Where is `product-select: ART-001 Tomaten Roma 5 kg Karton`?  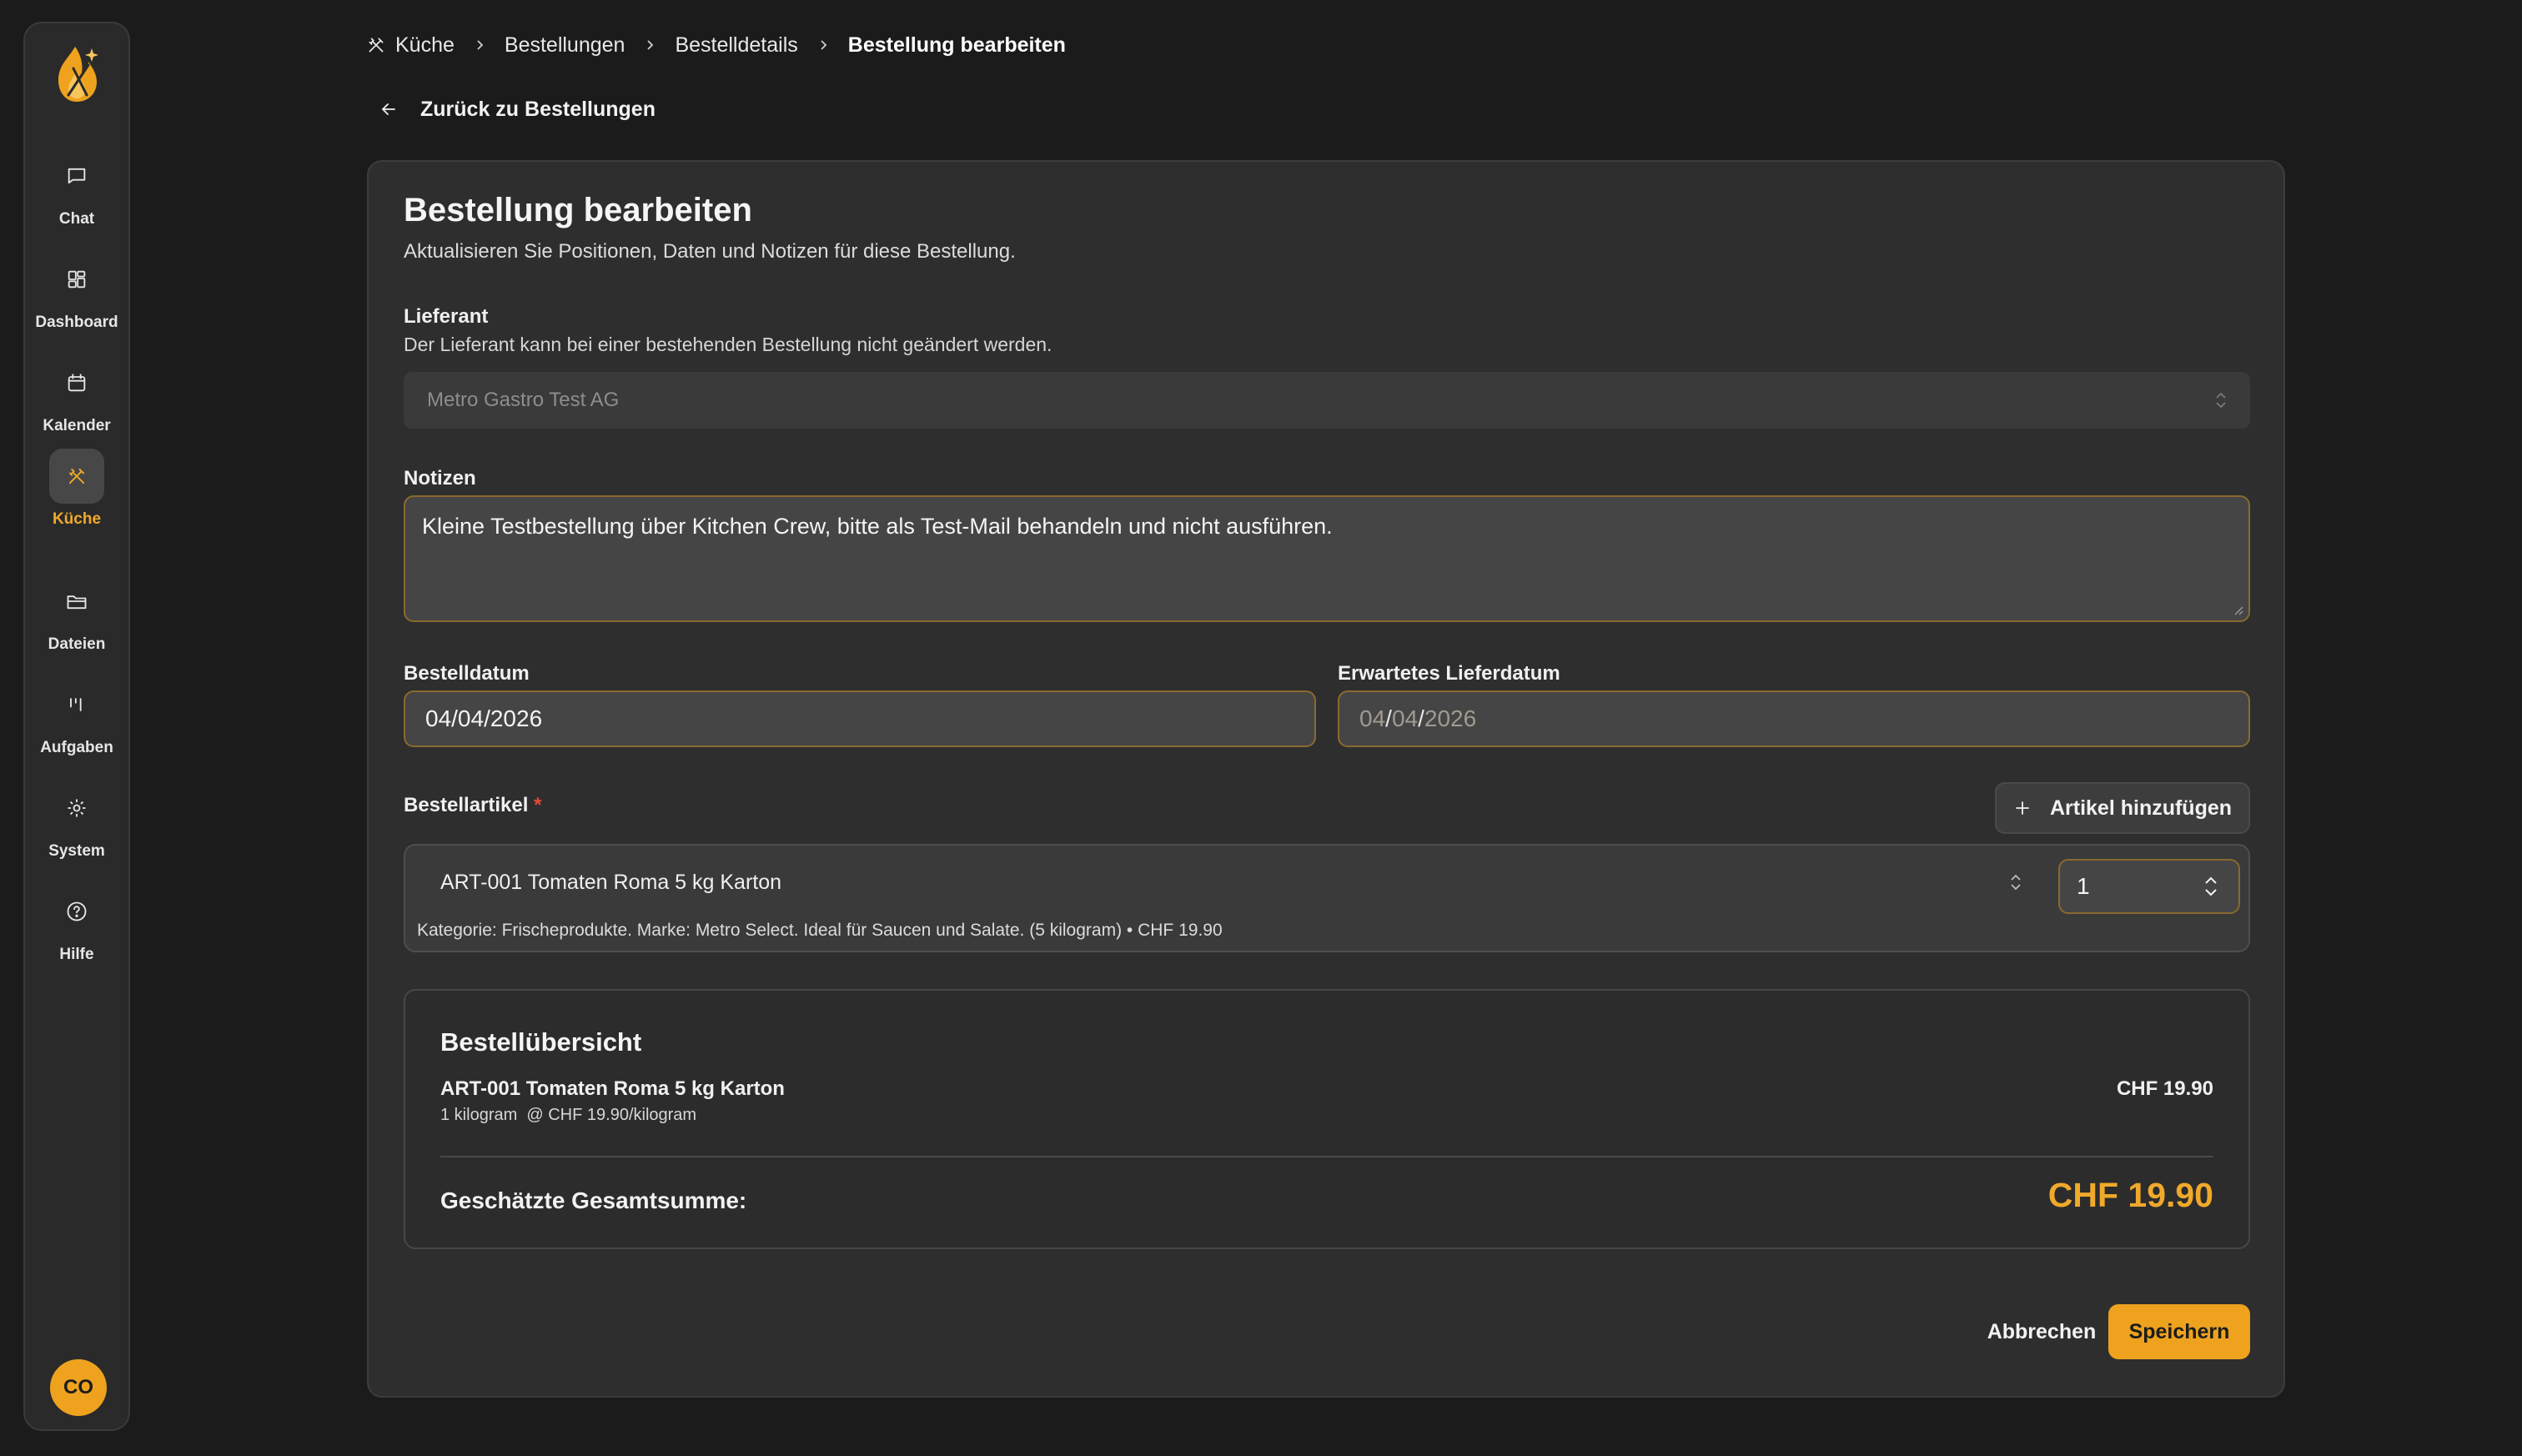
product-select: ART-001 Tomaten Roma 5 kg Karton is located at coordinates (1226, 882).